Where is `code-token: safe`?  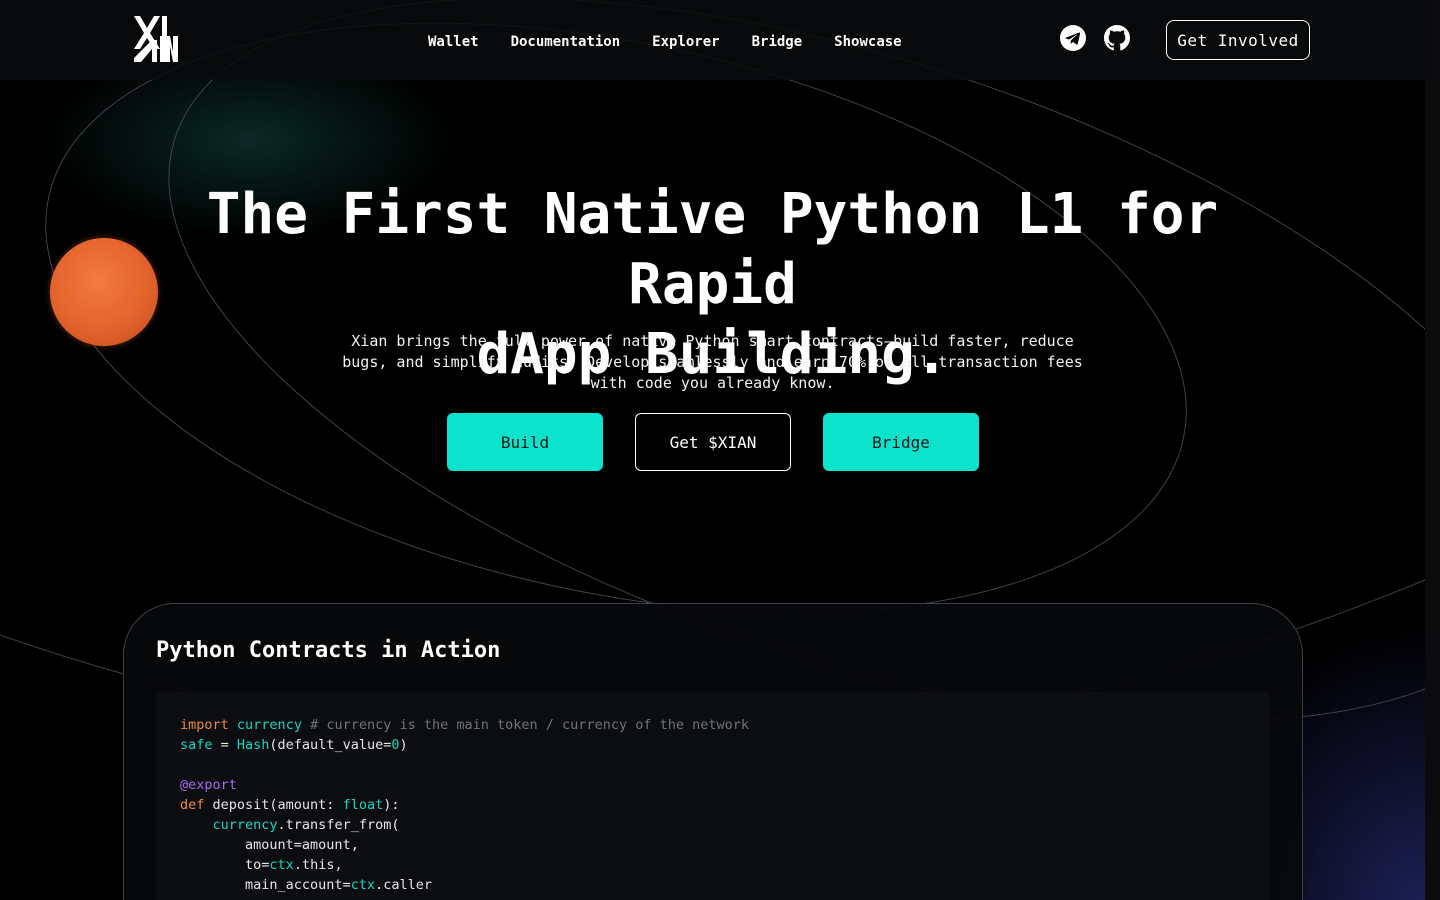
code-token: safe is located at coordinates (196, 745).